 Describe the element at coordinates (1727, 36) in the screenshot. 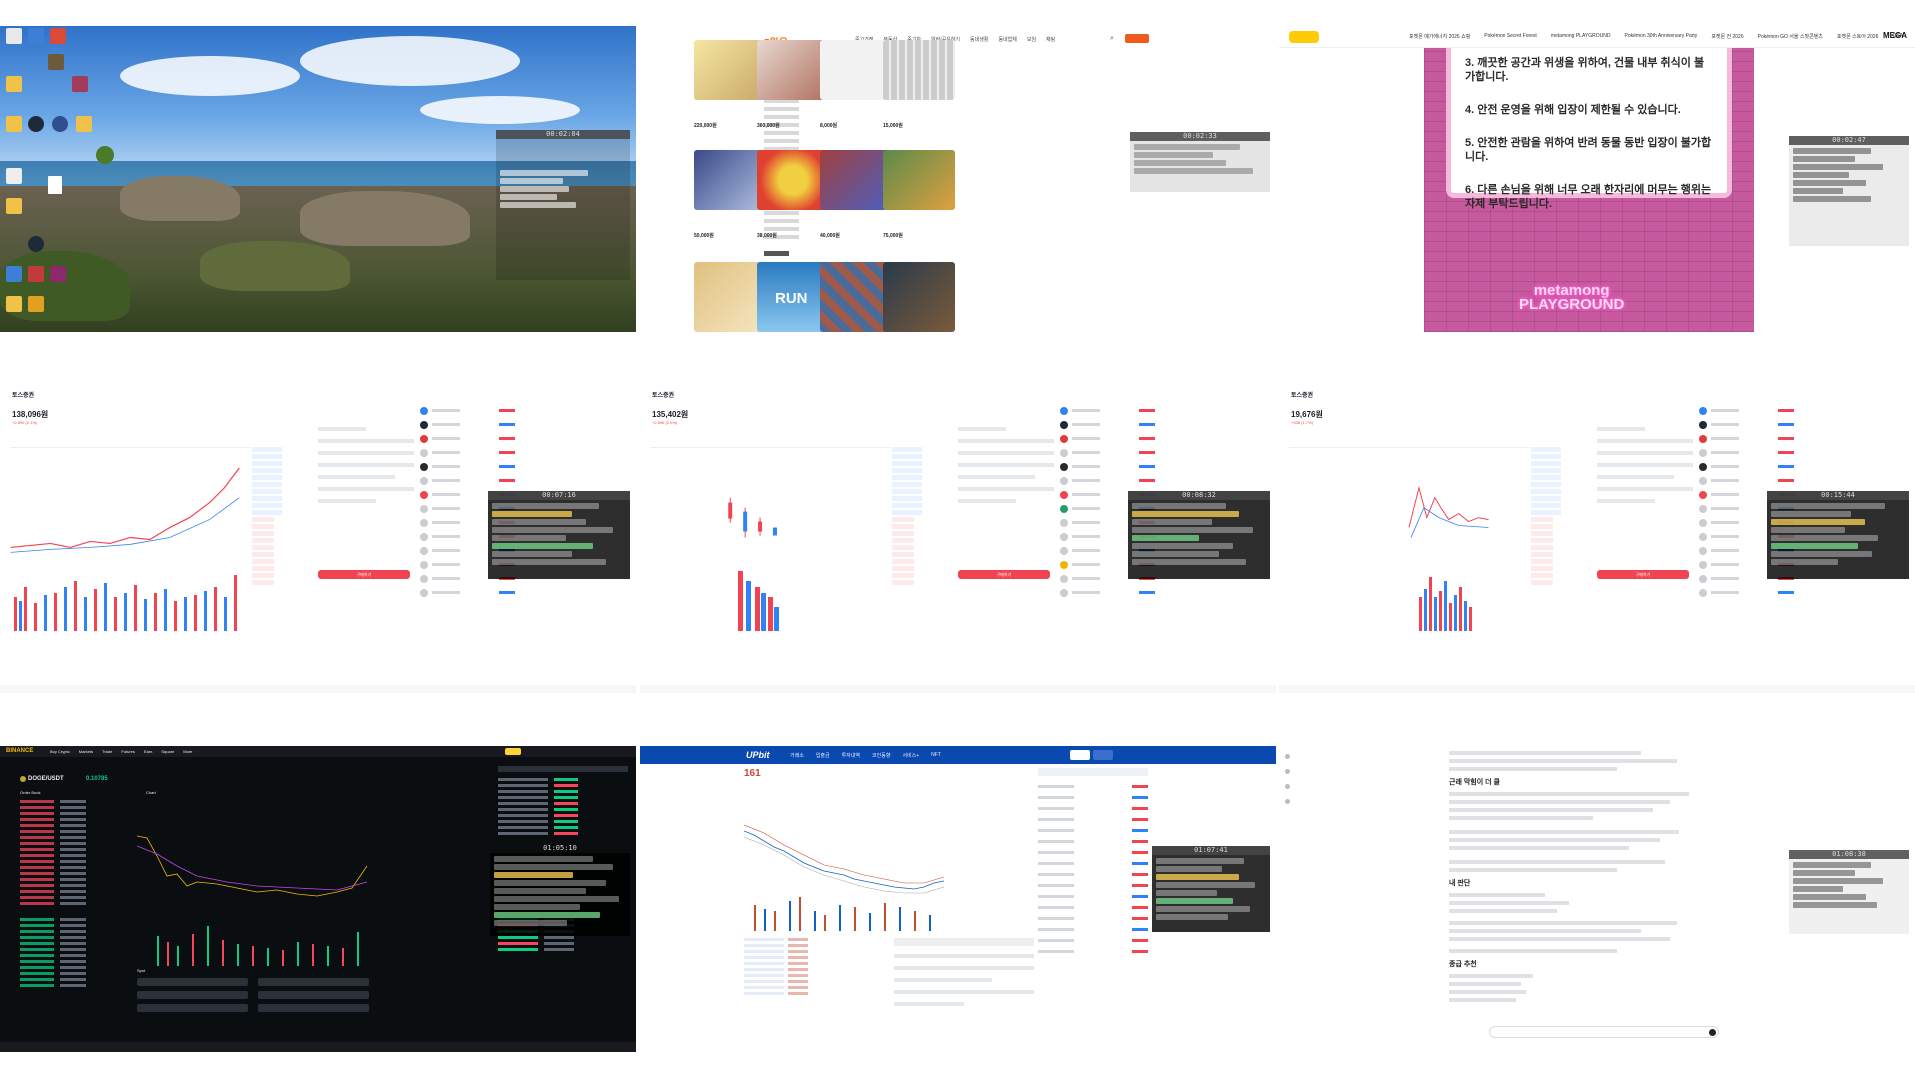

I see `nav-item: 포켓몬 전 2026` at that location.